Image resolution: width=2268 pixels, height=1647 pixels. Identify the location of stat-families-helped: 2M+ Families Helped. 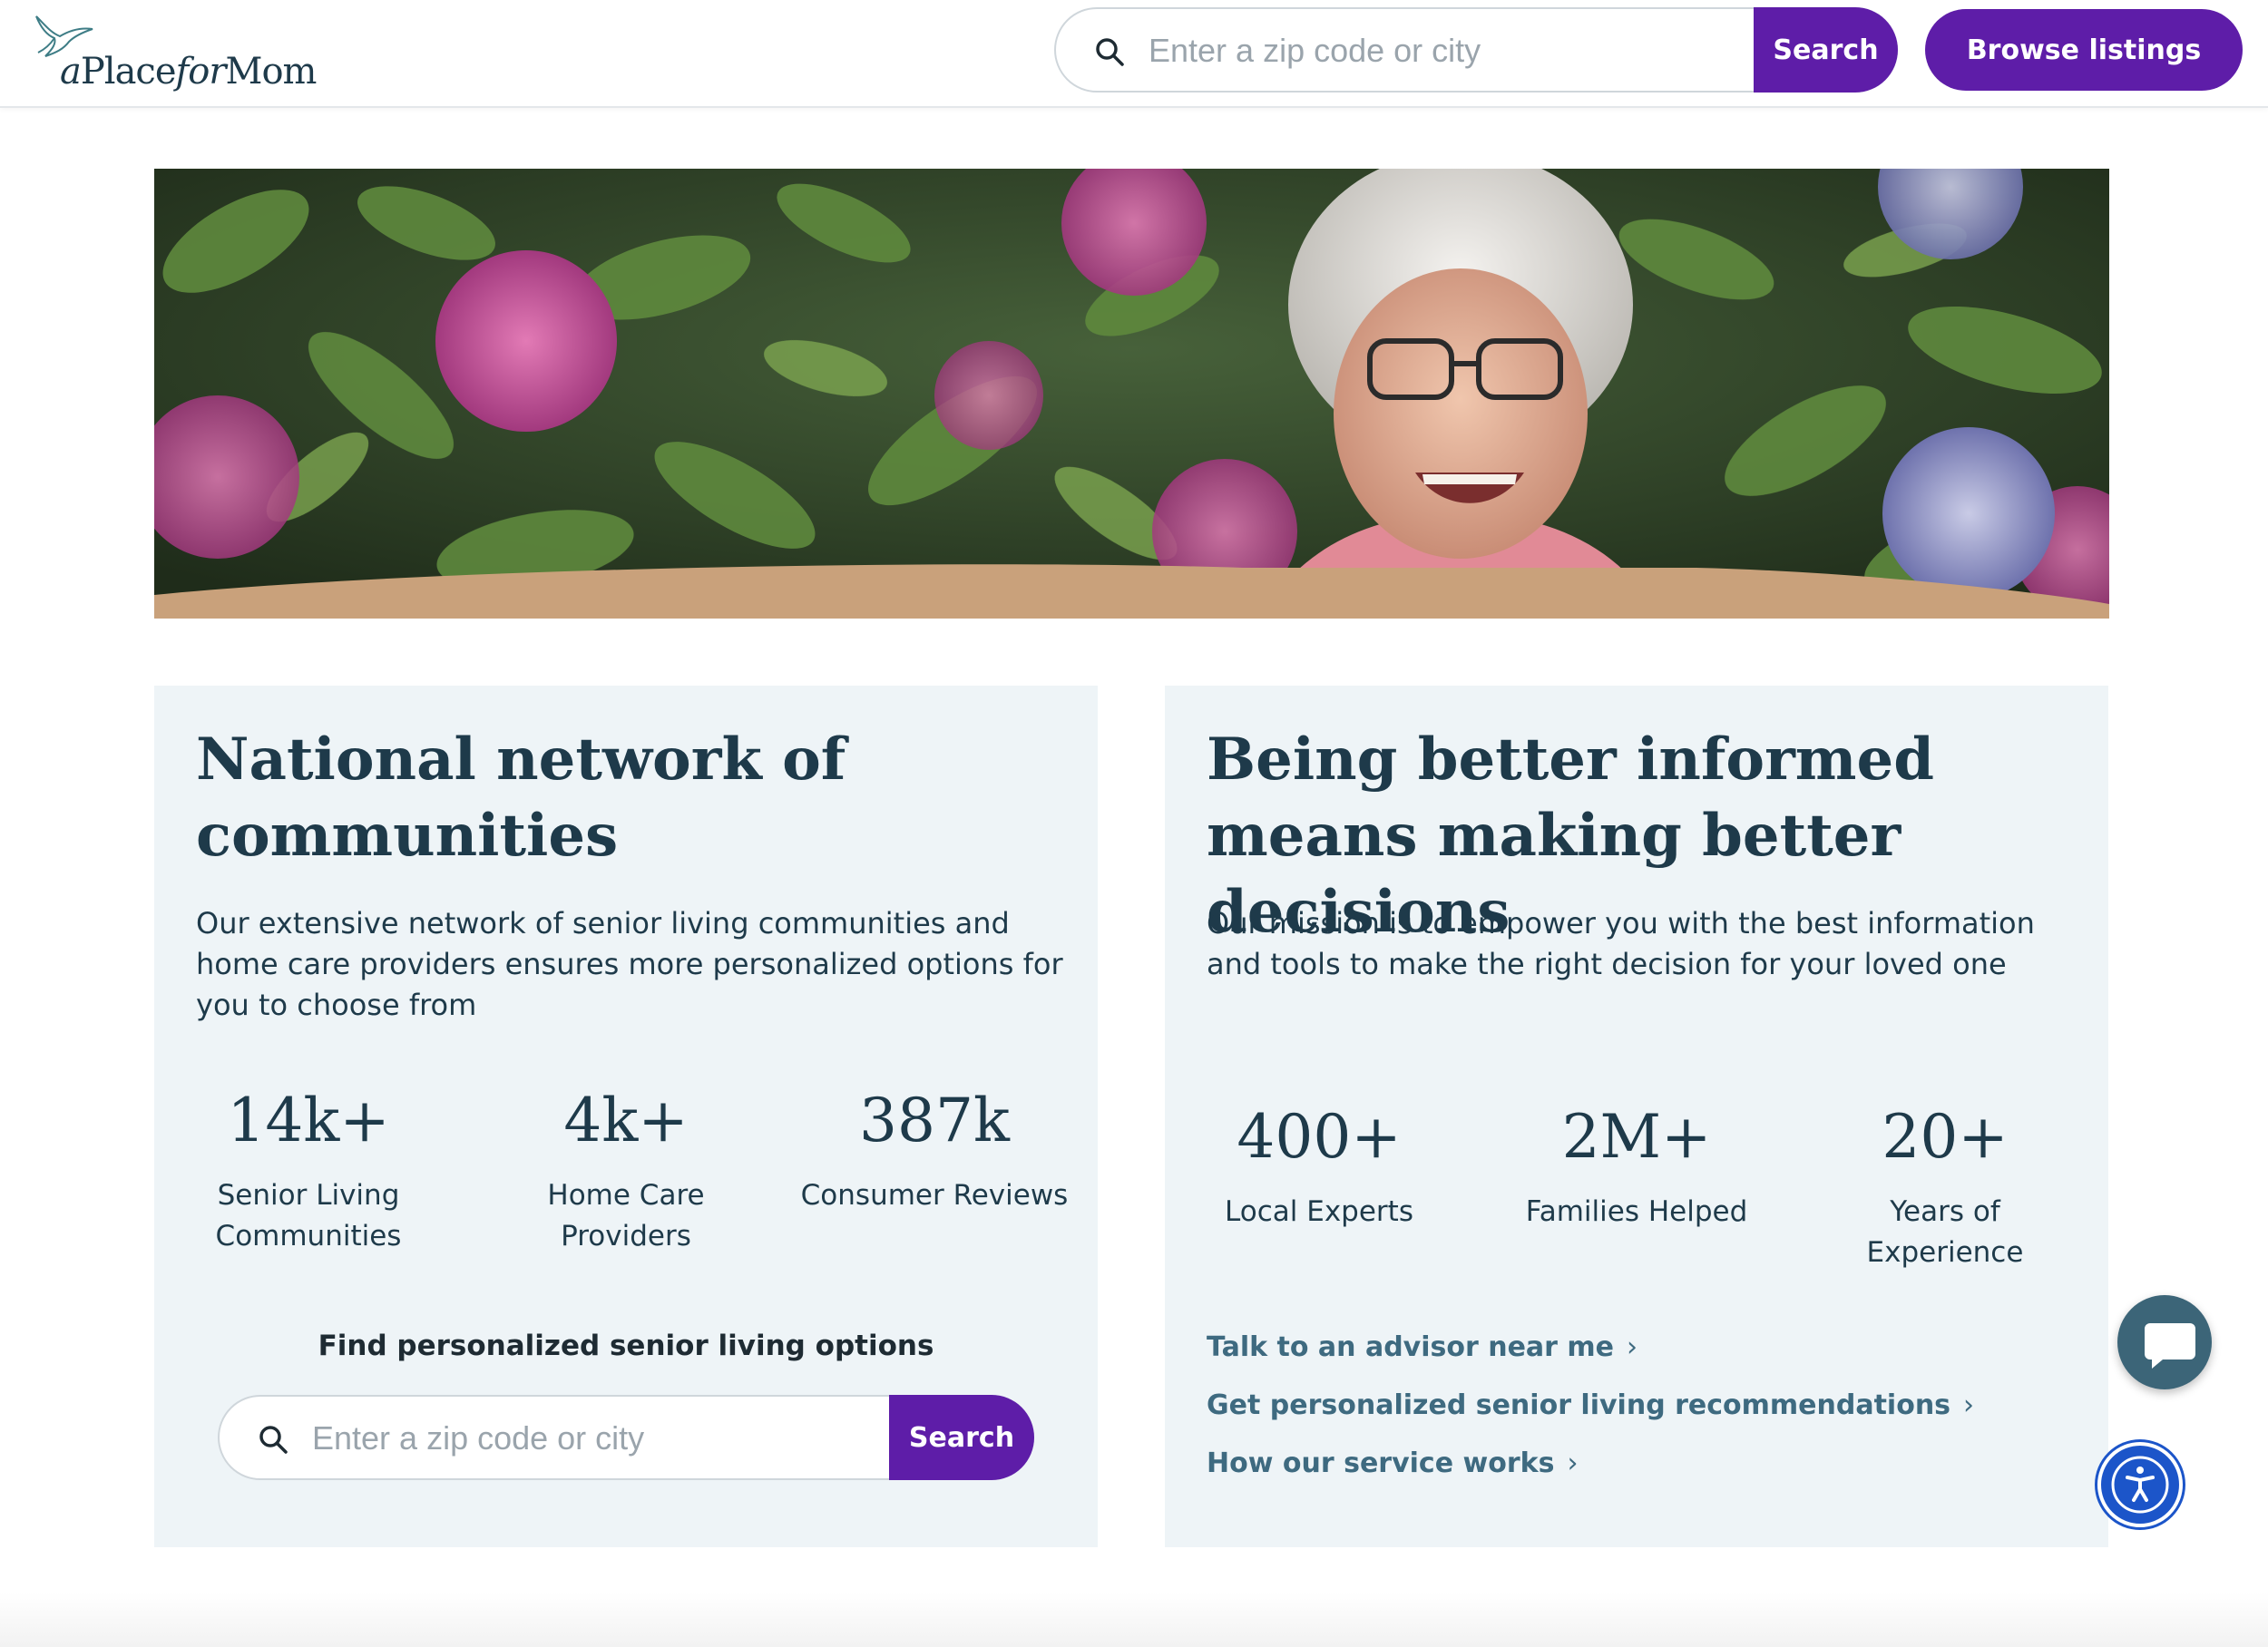
(1636, 1167).